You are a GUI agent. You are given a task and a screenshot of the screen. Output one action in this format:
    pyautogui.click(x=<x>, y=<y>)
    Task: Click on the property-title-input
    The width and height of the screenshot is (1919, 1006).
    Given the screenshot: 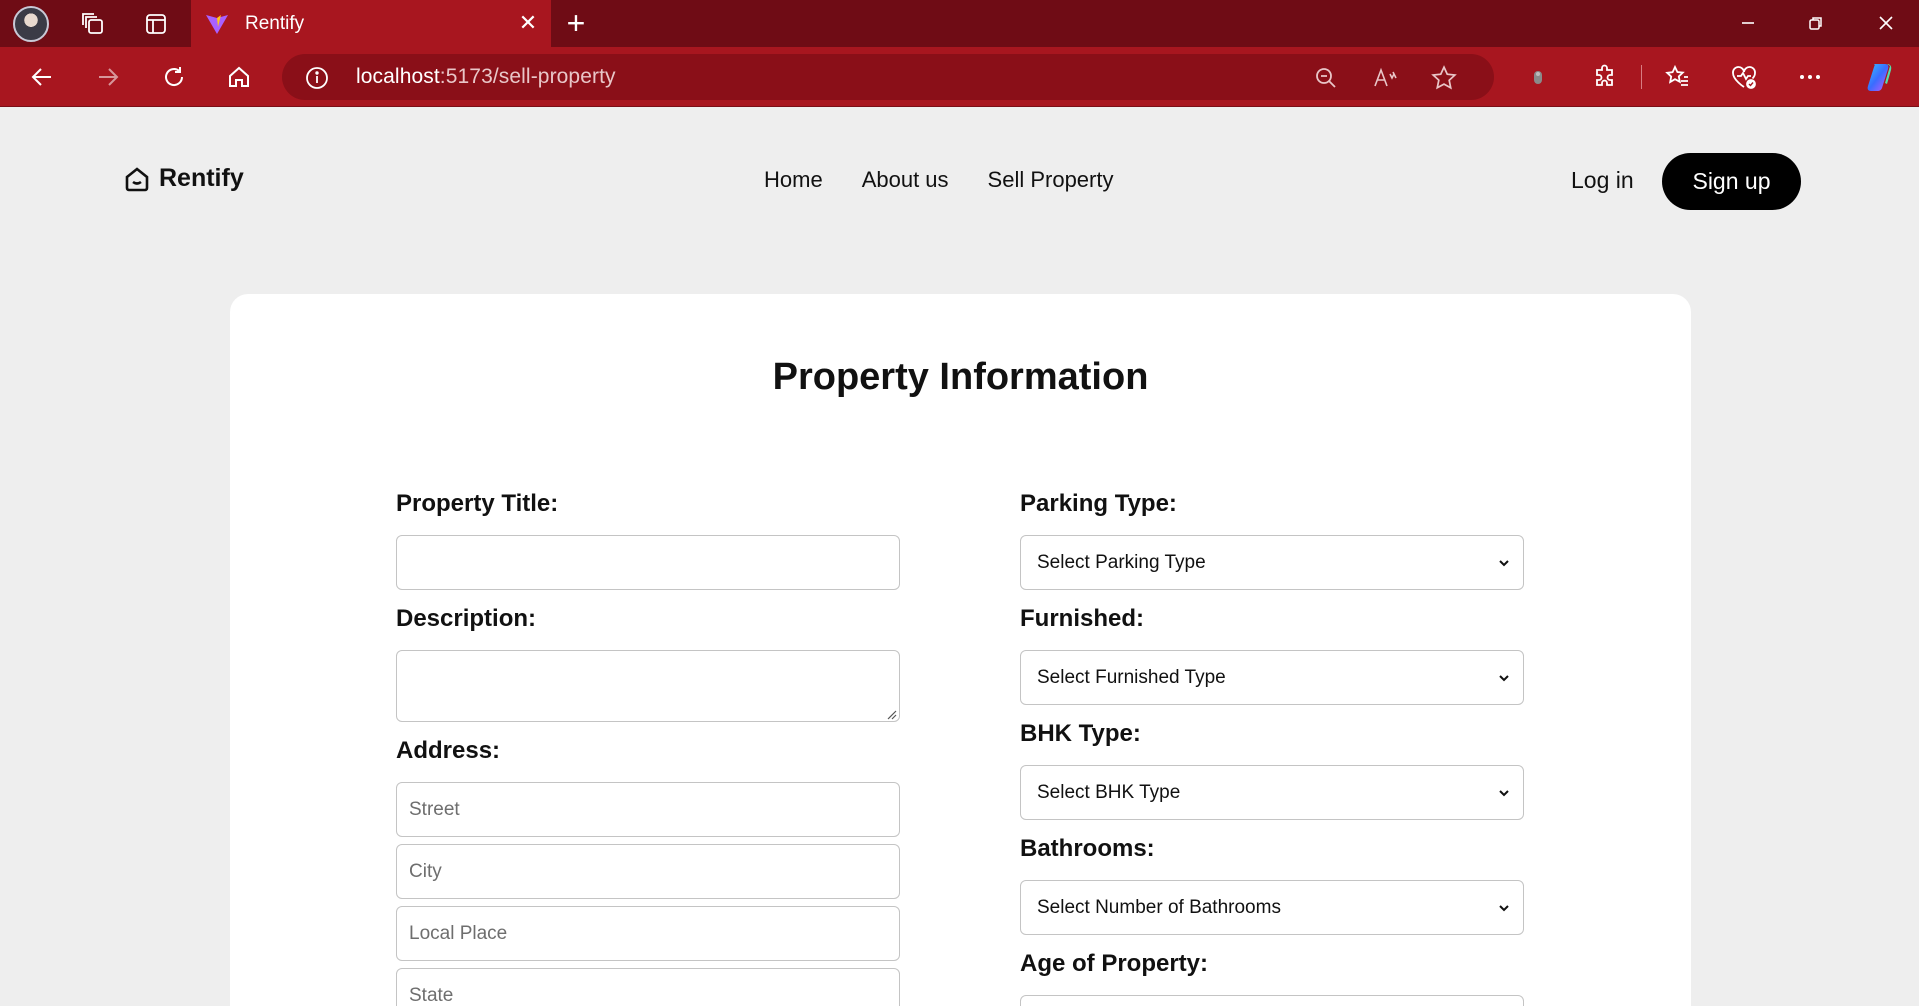 What is the action you would take?
    pyautogui.click(x=648, y=562)
    